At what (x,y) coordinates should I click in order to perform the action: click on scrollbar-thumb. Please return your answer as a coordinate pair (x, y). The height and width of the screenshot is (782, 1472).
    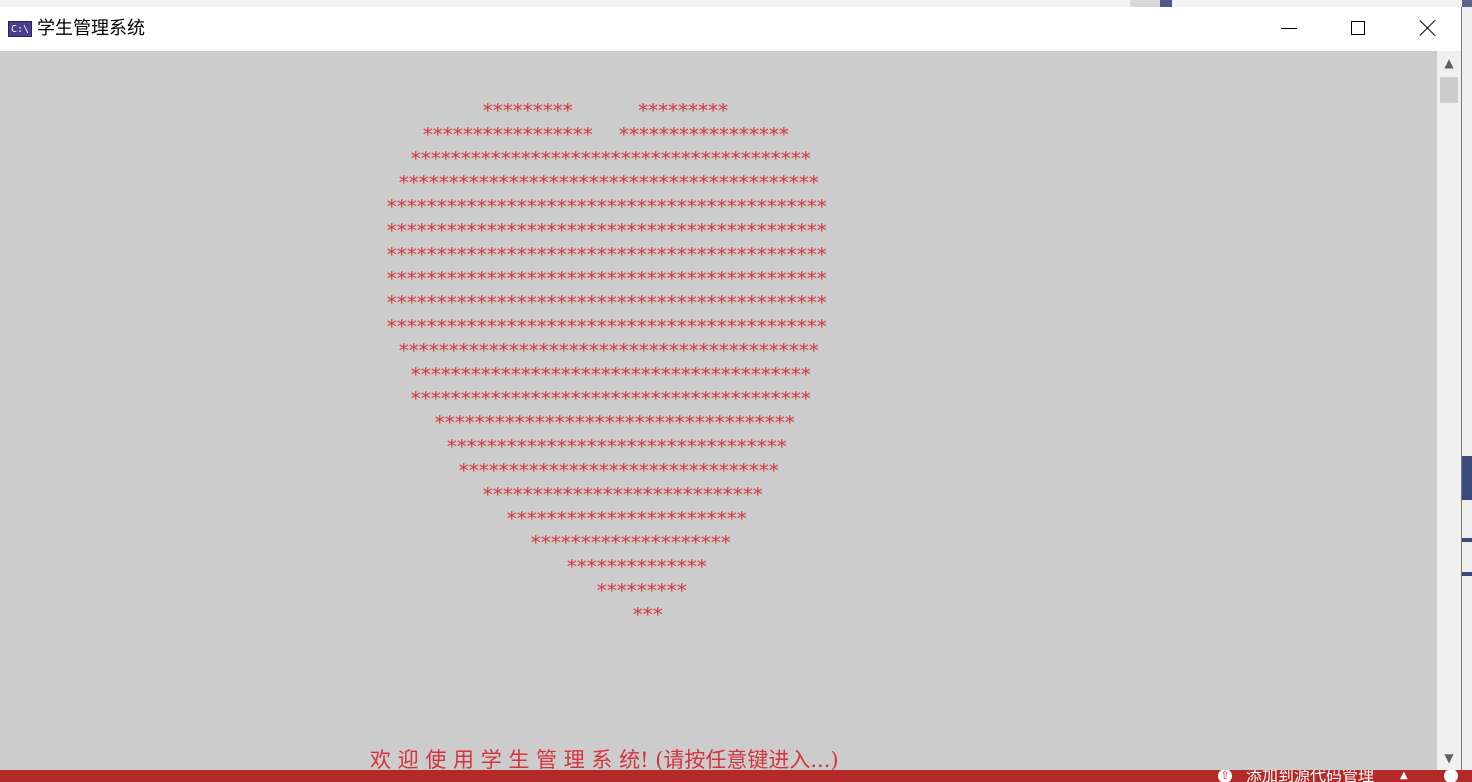
    Looking at the image, I should click on (1449, 90).